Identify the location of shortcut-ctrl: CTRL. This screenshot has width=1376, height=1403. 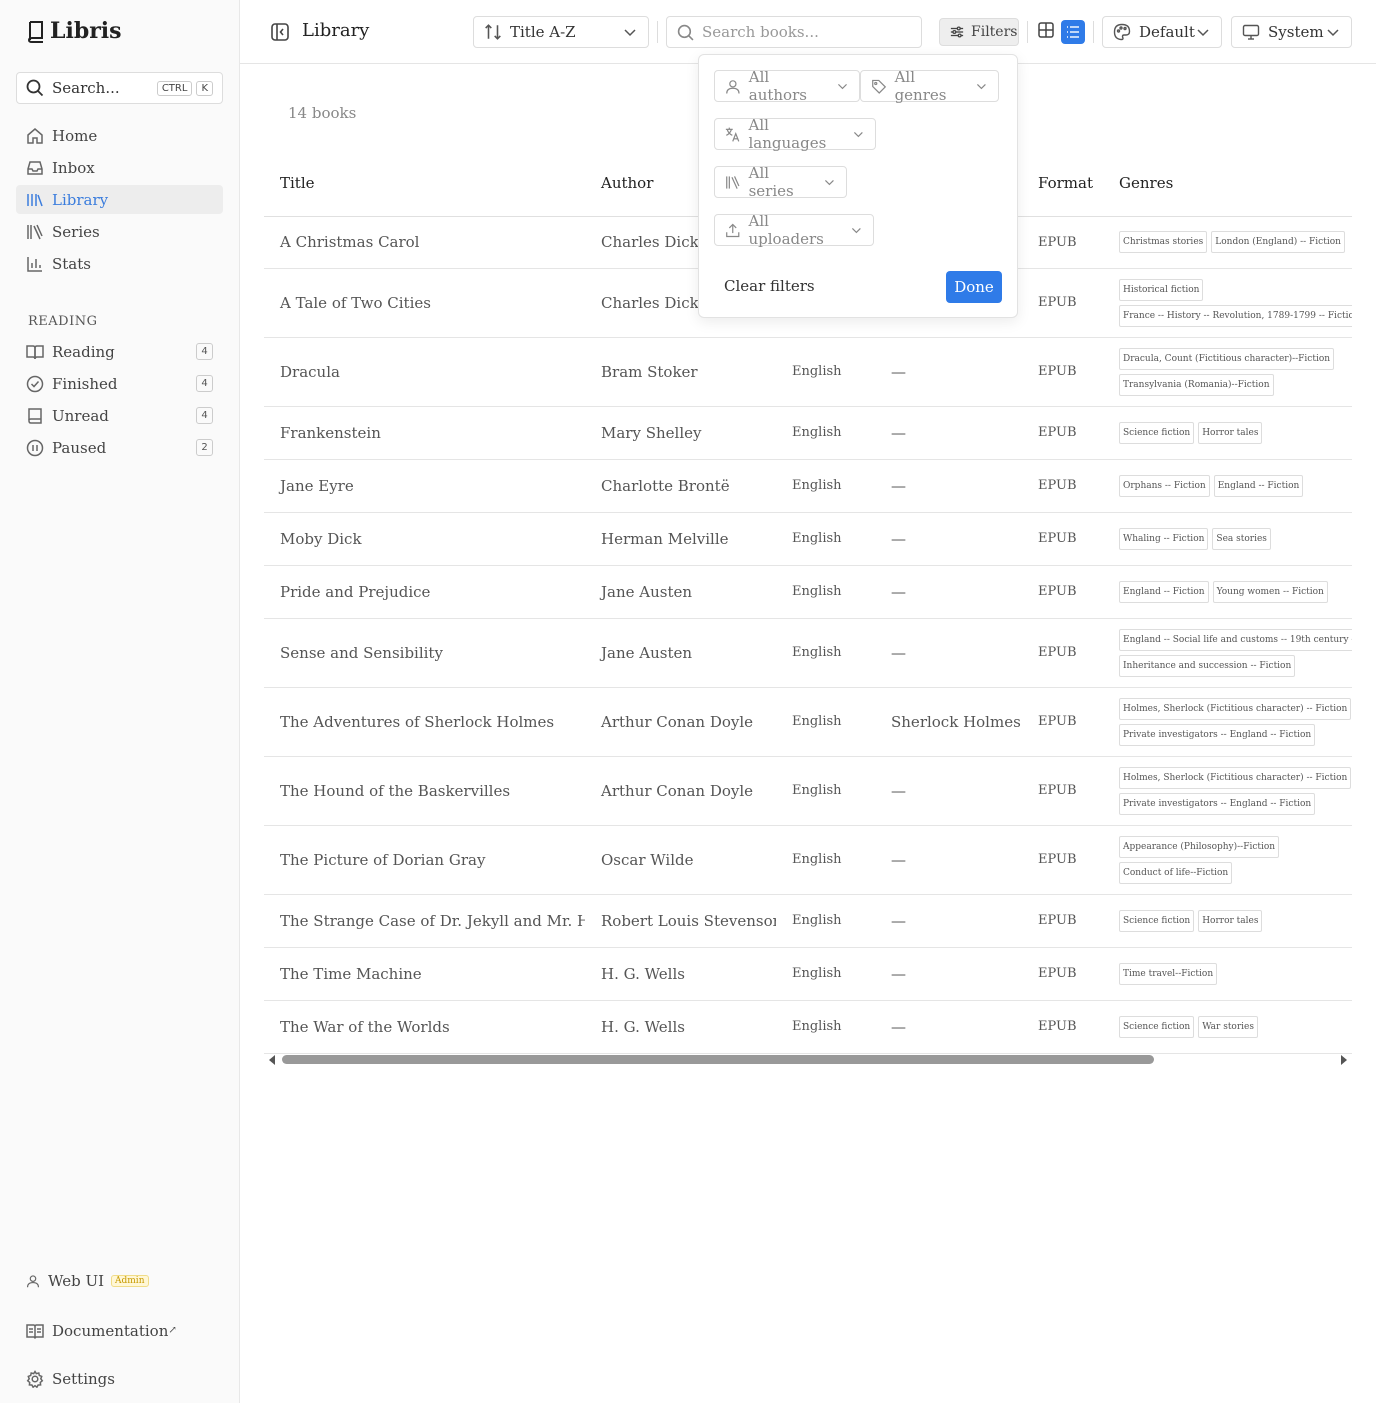
(174, 88).